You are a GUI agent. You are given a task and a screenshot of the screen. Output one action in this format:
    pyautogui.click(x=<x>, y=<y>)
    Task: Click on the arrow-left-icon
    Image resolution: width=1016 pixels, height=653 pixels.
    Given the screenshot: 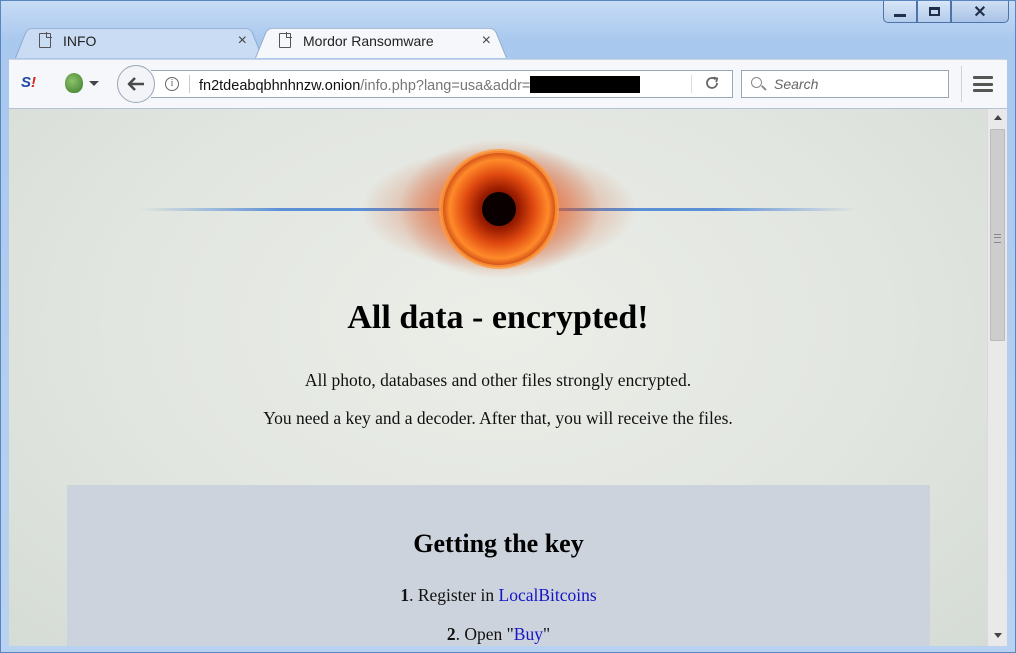 What is the action you would take?
    pyautogui.click(x=135, y=84)
    